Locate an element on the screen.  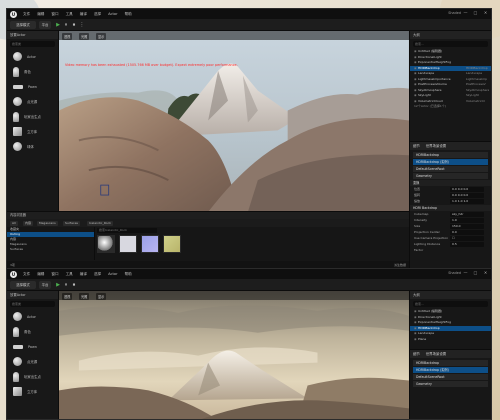
brand-label: Shaded is located at coordinates (454, 273).